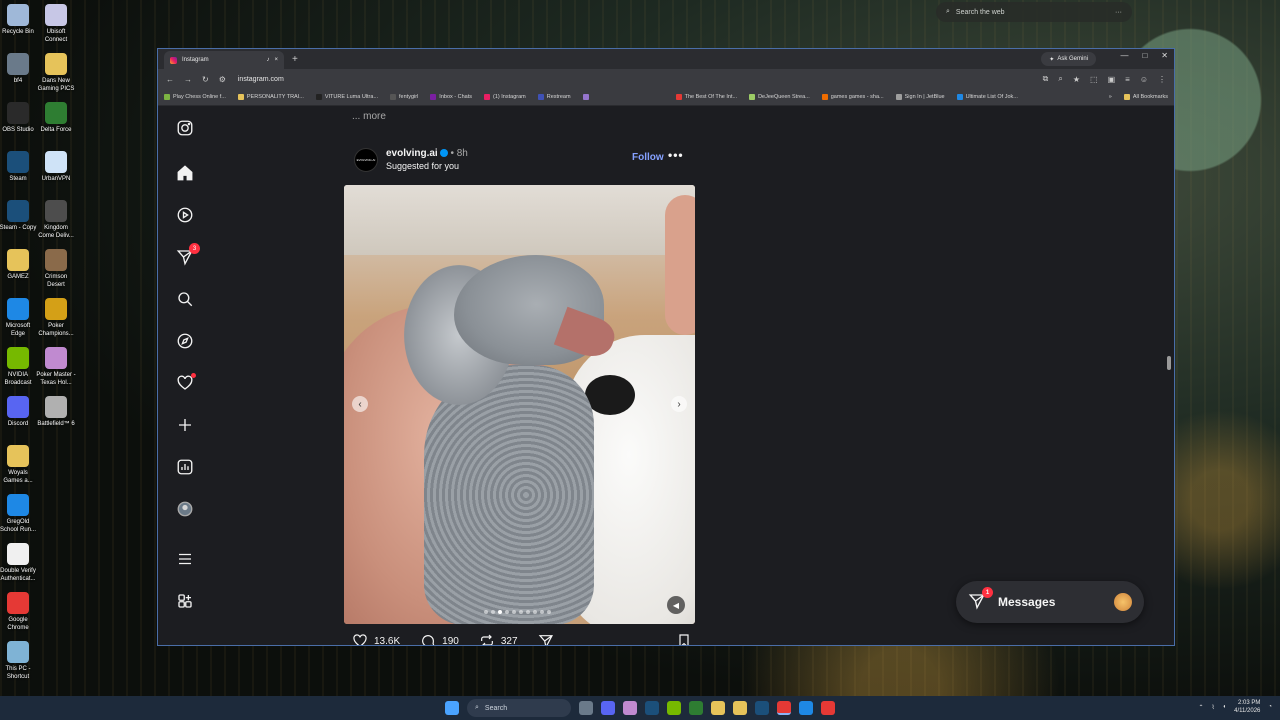  What do you see at coordinates (1247, 707) in the screenshot?
I see `clock: 2:03 PM 4/11/2026` at bounding box center [1247, 707].